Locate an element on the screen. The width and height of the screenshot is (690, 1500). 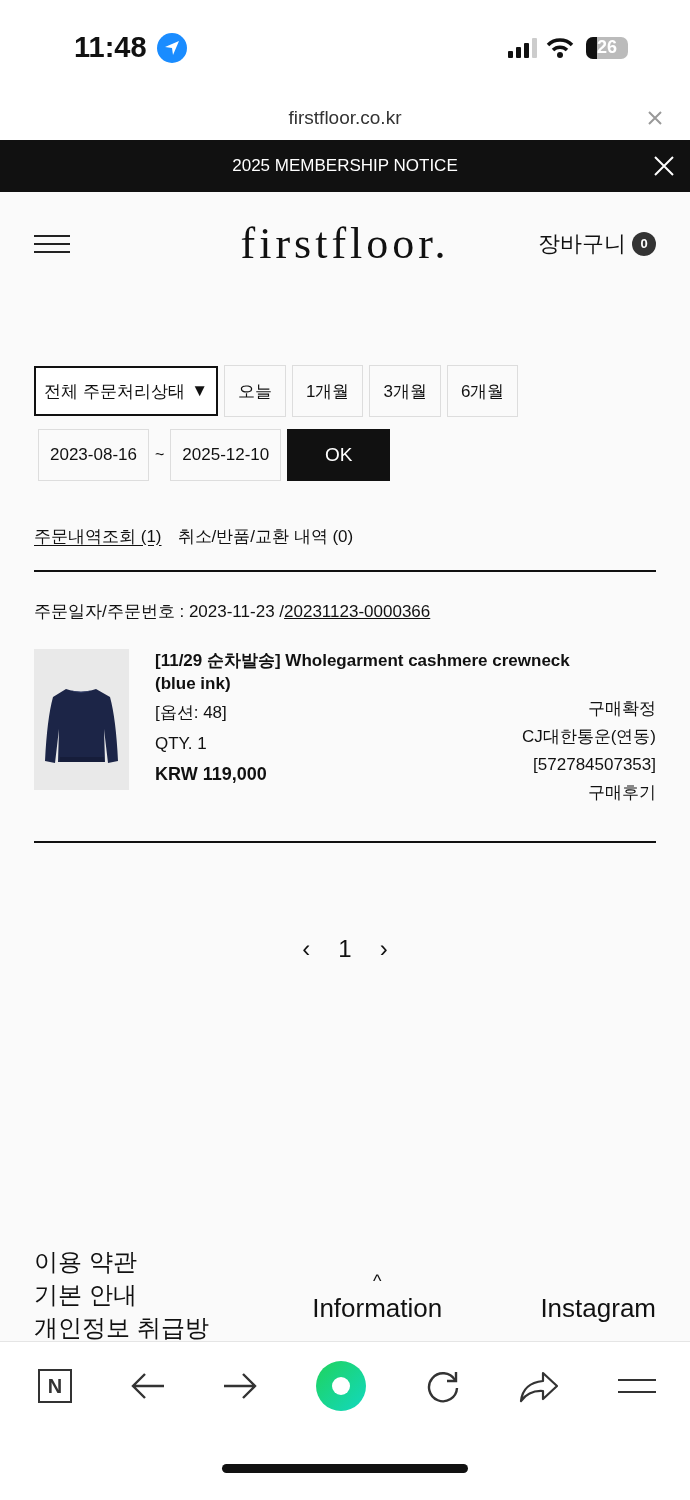
product-quantity: QTY. 1 is located at coordinates (181, 744).